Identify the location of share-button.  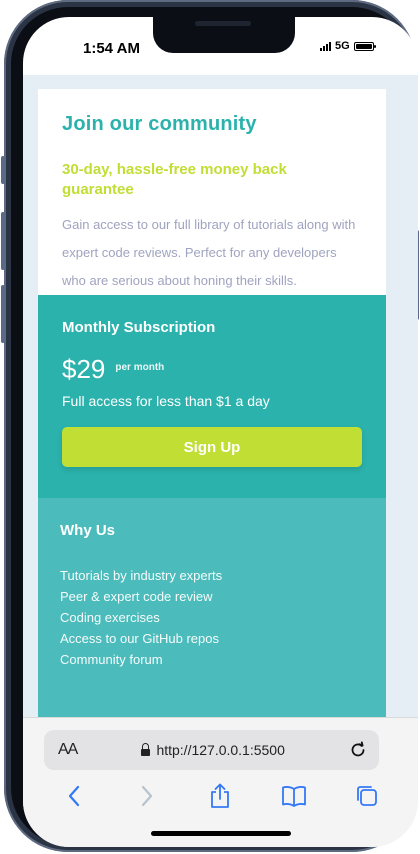
(220, 796).